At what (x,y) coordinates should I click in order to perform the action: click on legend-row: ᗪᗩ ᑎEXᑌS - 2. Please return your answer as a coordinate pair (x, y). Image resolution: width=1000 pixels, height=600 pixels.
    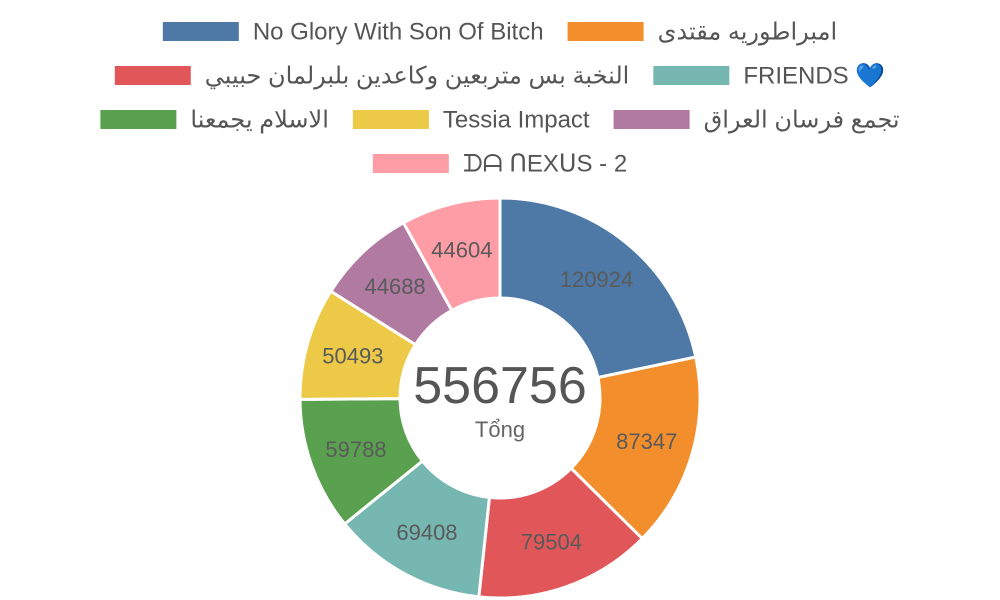
    Looking at the image, I should click on (499, 164).